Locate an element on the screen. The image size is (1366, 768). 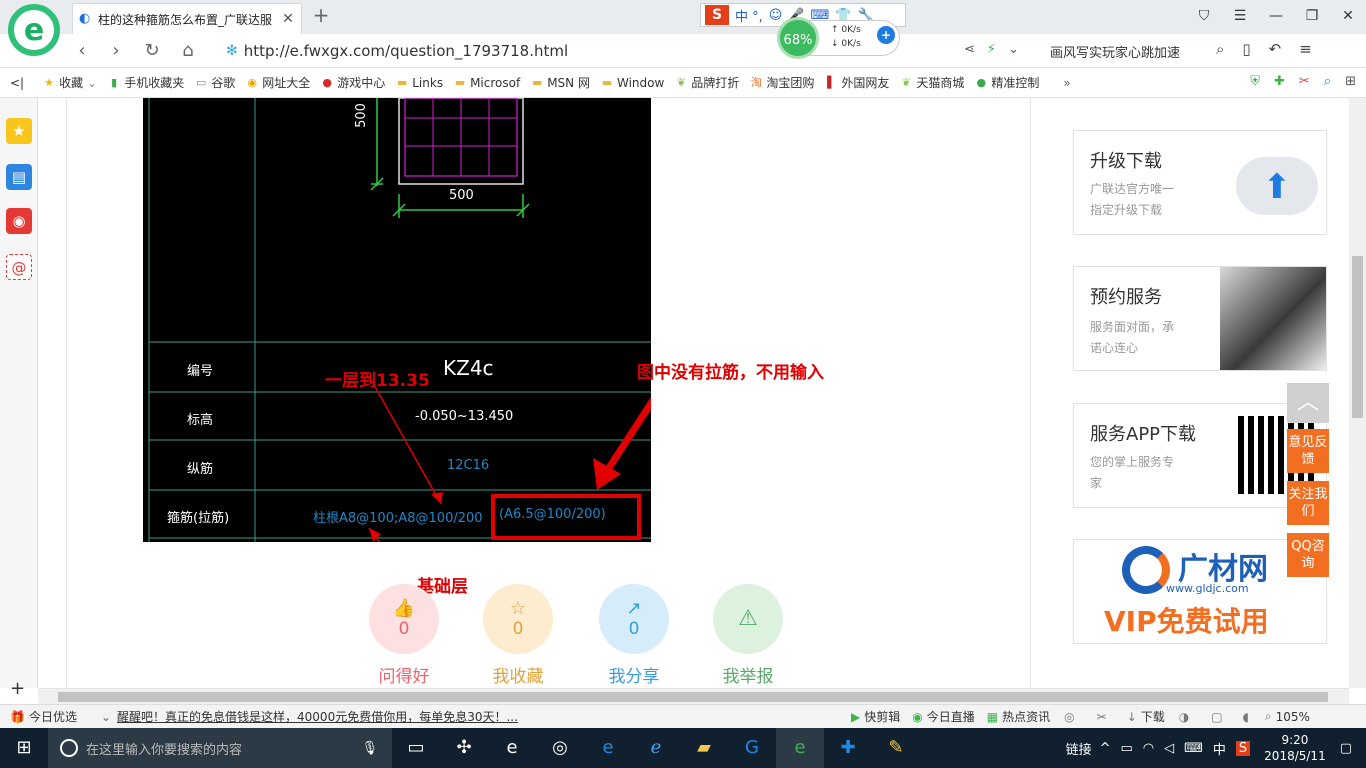
keyboard-icon: ⌨ is located at coordinates (1193, 748).